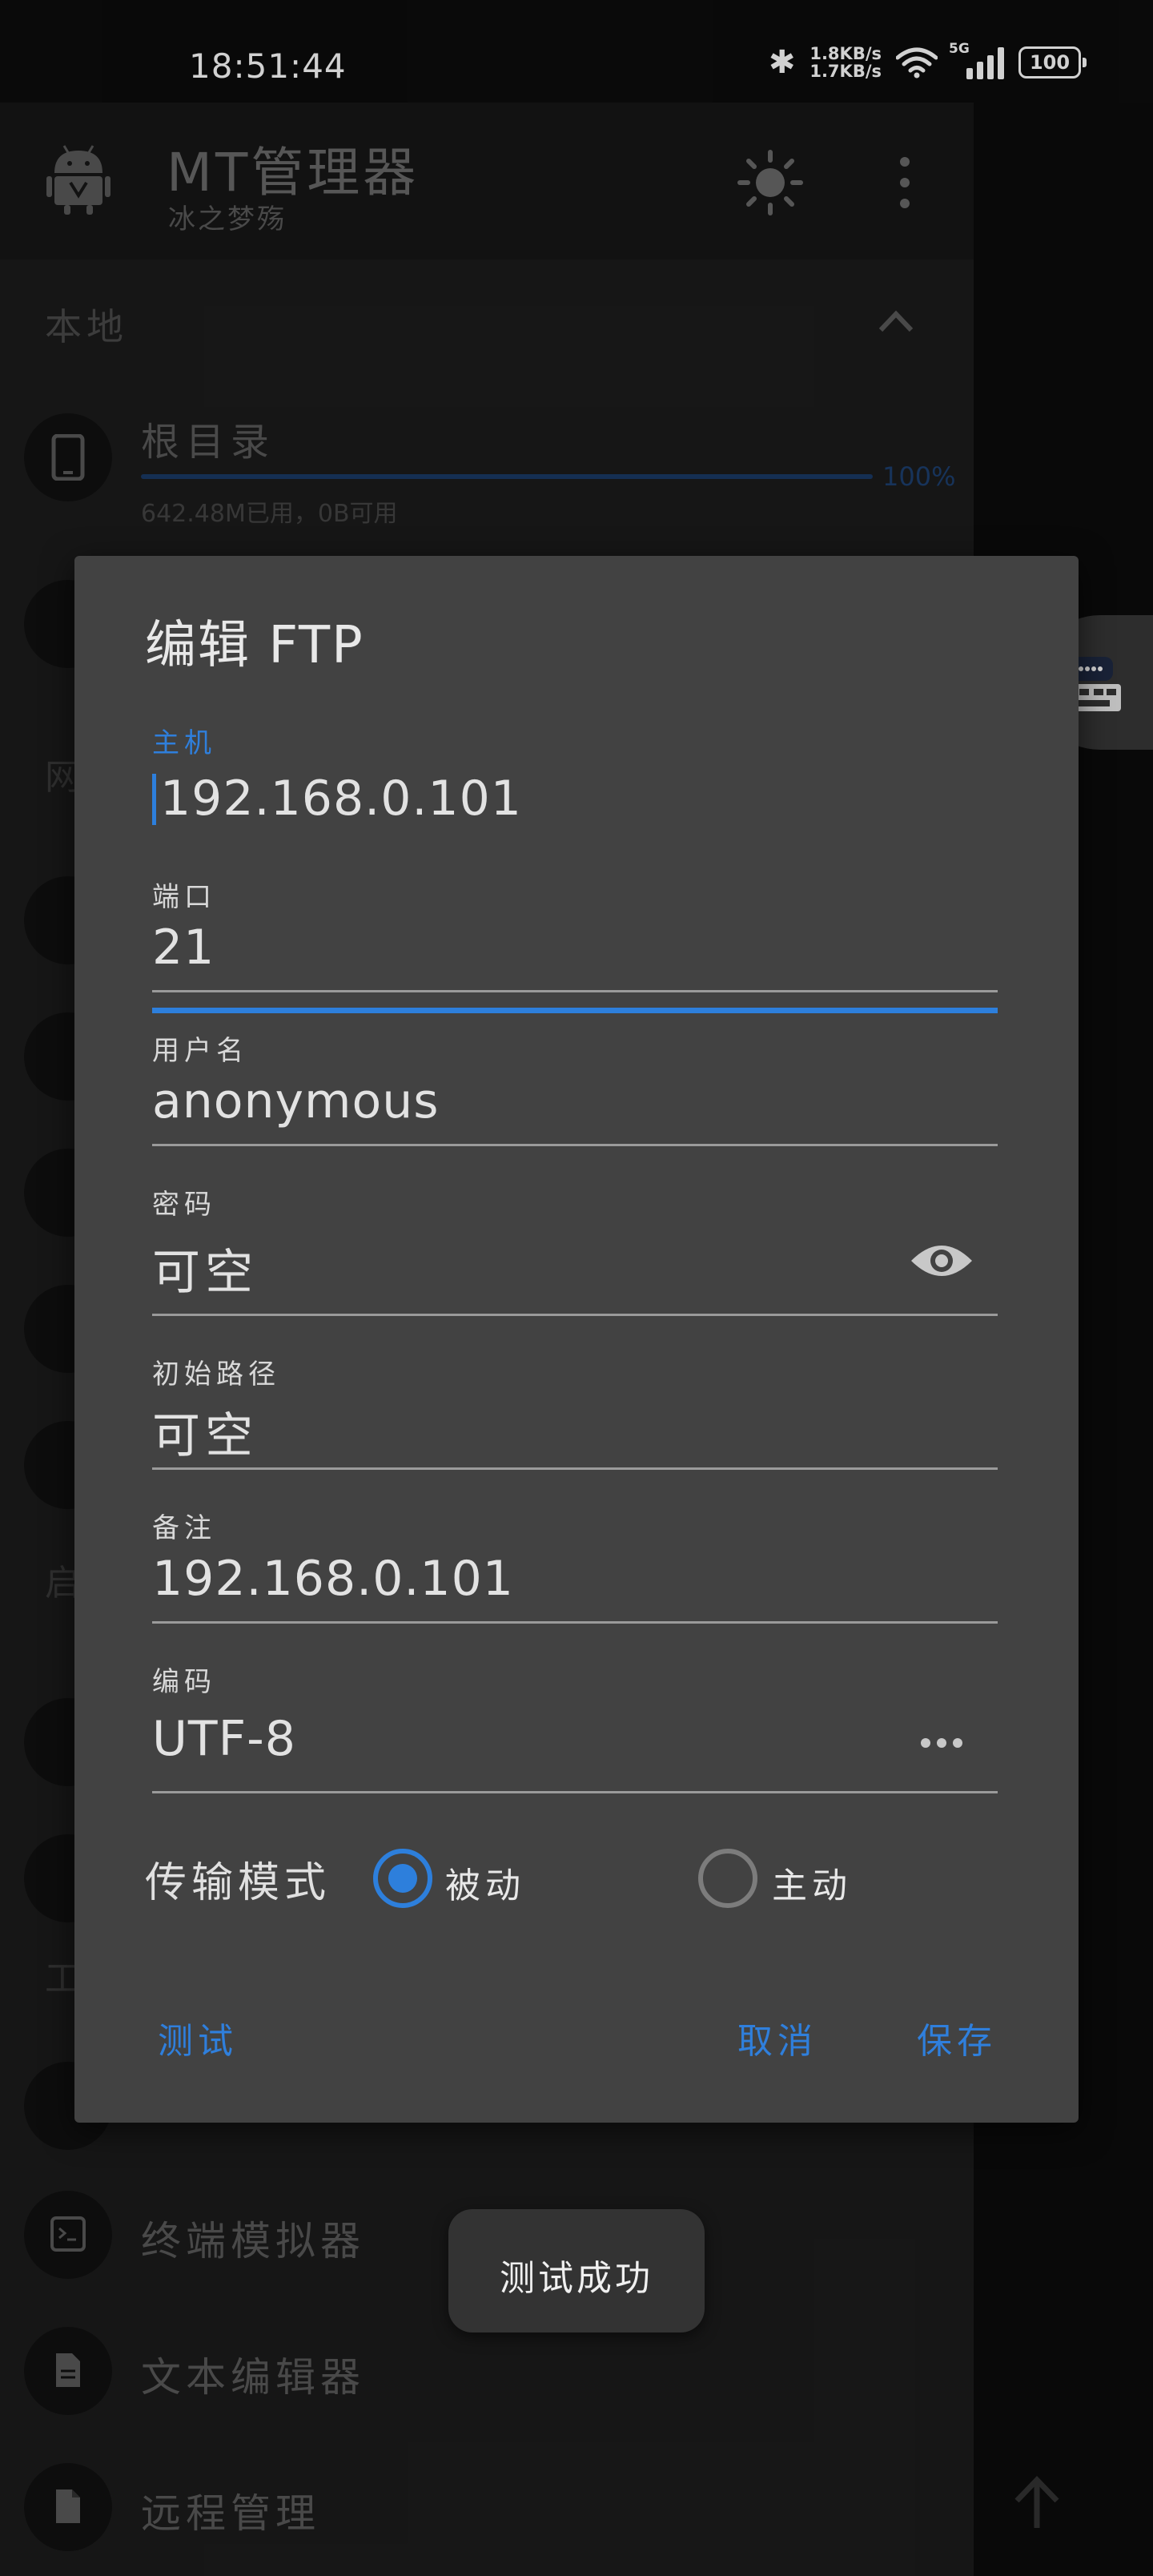  Describe the element at coordinates (575, 1315) in the screenshot. I see `password-underline` at that location.